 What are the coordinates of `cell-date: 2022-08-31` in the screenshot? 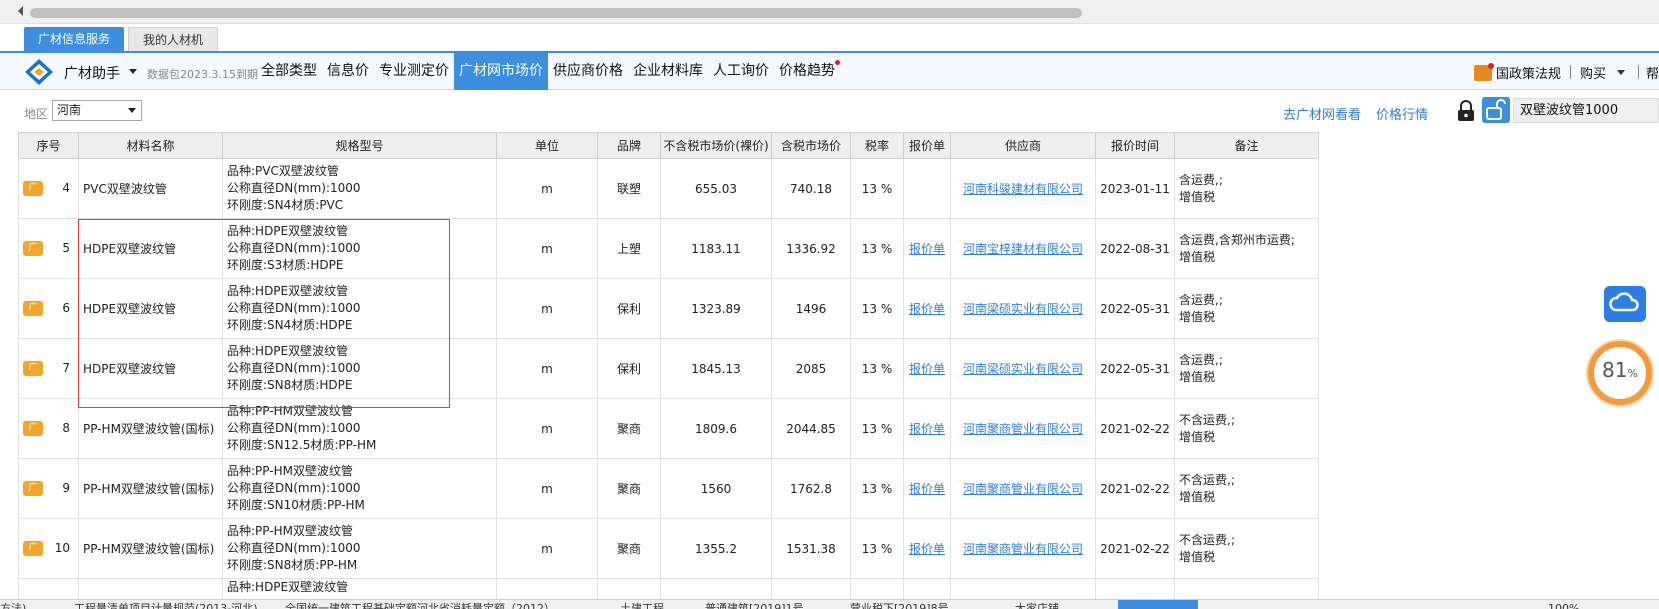 It's located at (1135, 248).